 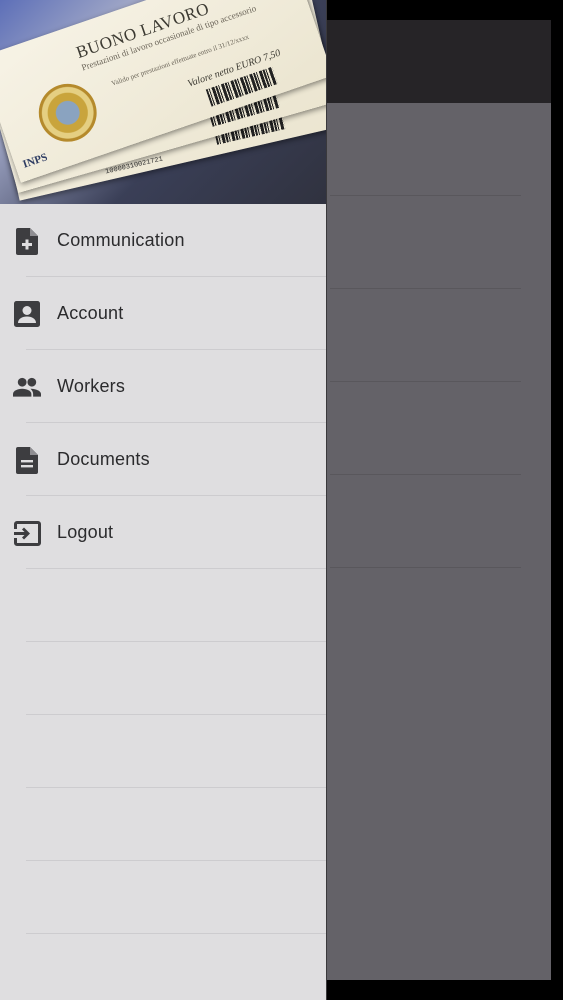 I want to click on voucher-seal, so click(x=67, y=112).